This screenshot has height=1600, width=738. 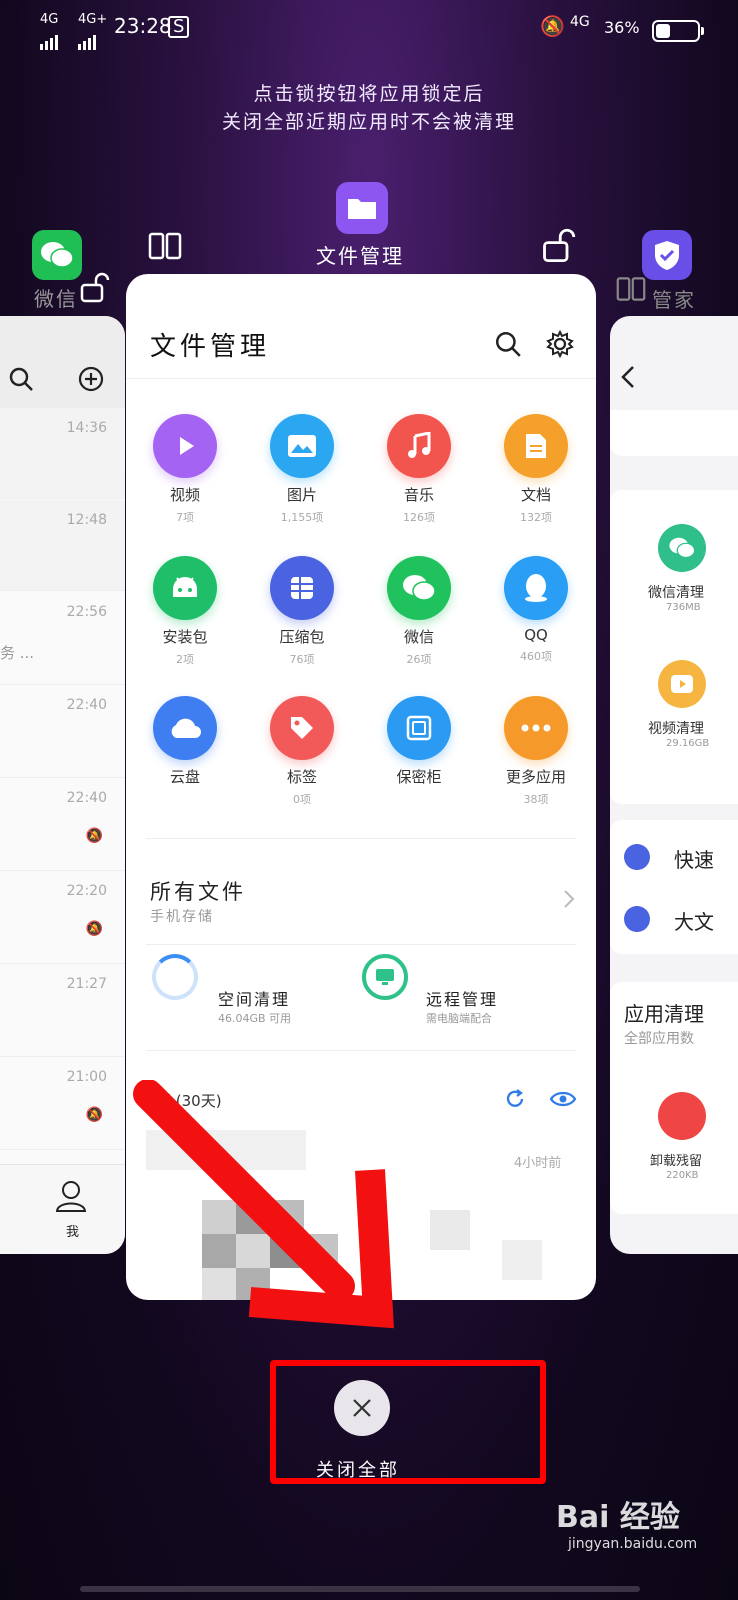 I want to click on qq-icon, so click(x=536, y=588).